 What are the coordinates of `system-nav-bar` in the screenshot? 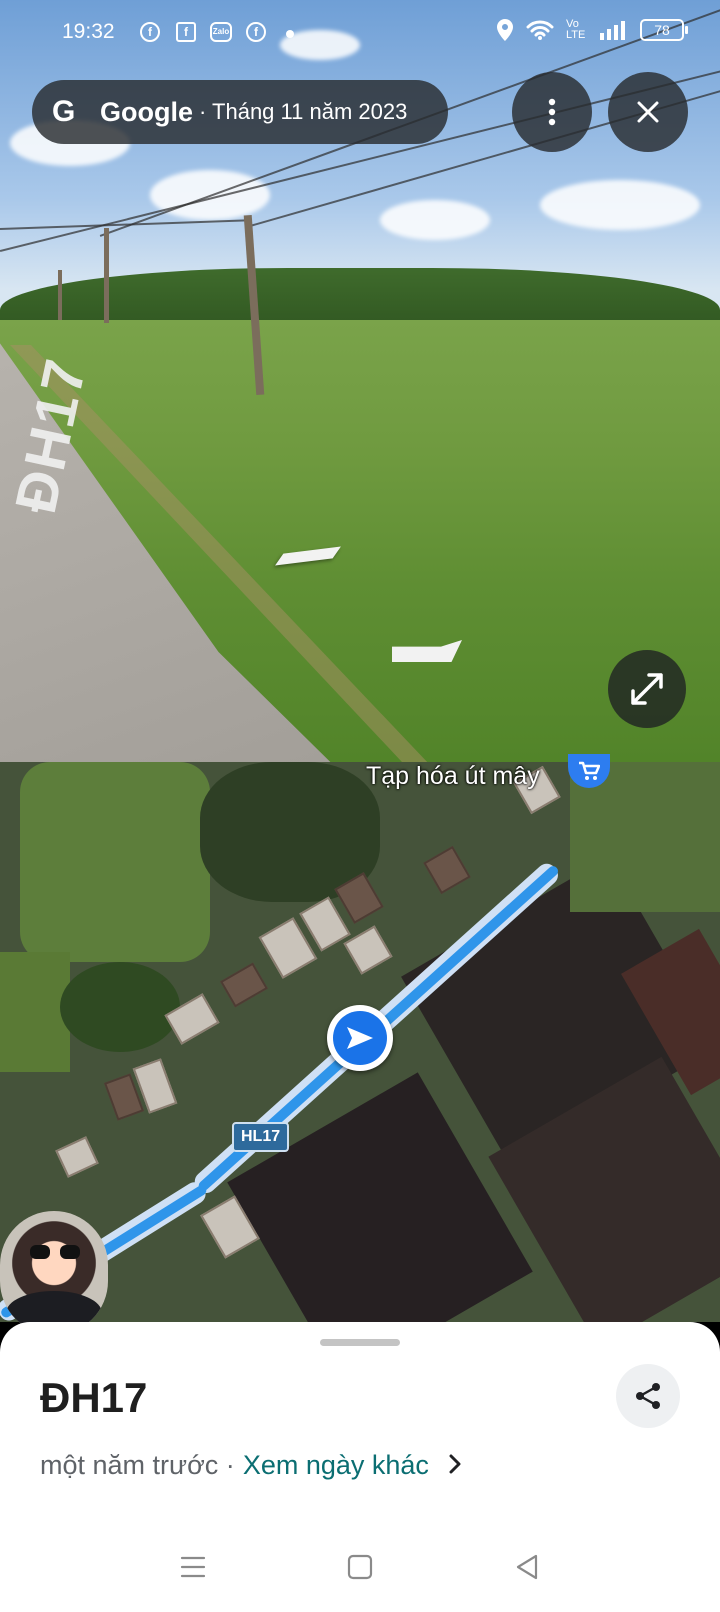 It's located at (360, 1567).